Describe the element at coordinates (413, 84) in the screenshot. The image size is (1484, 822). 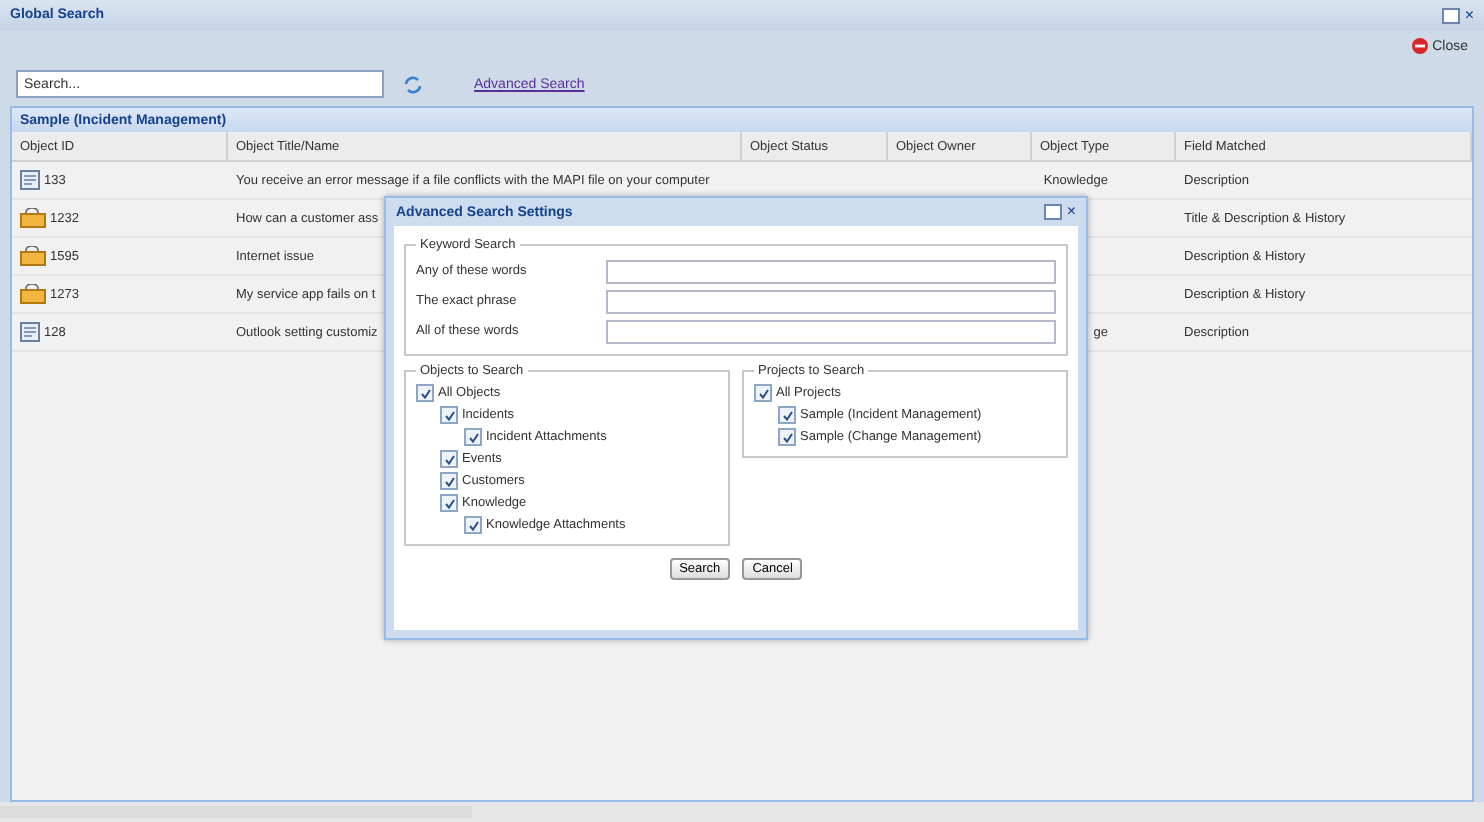
I see `refresh-icon` at that location.